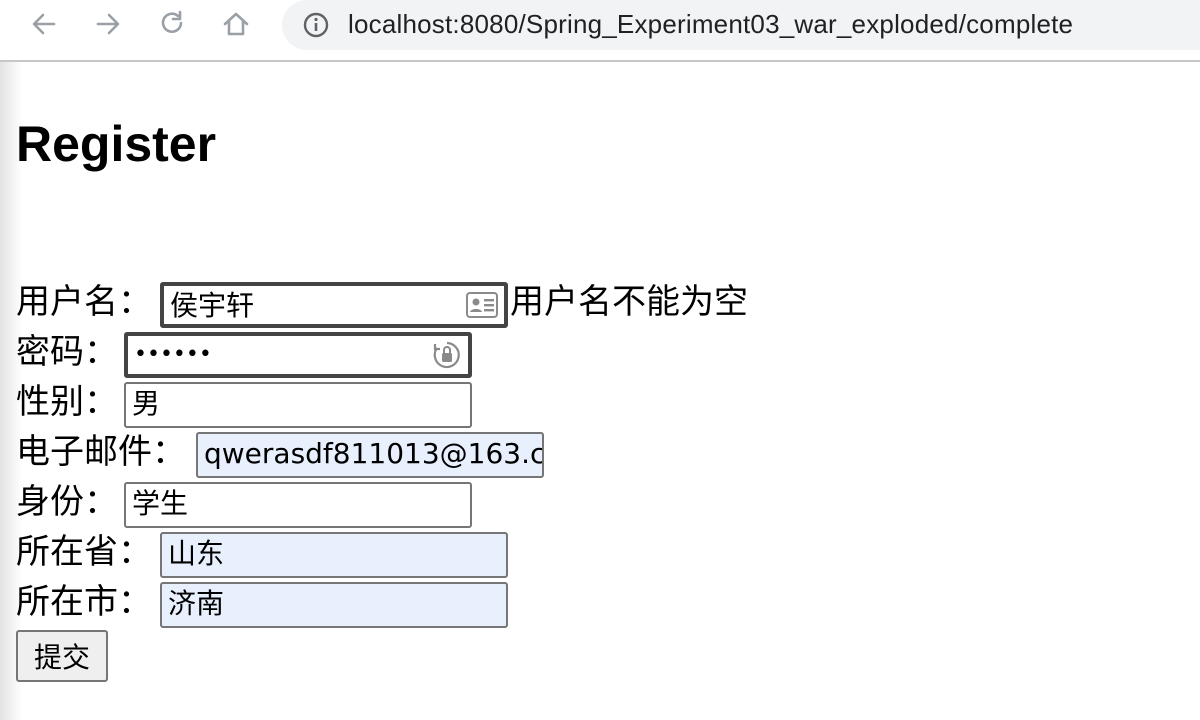 The height and width of the screenshot is (720, 1200). Describe the element at coordinates (67, 352) in the screenshot. I see `password-label: 密码：` at that location.